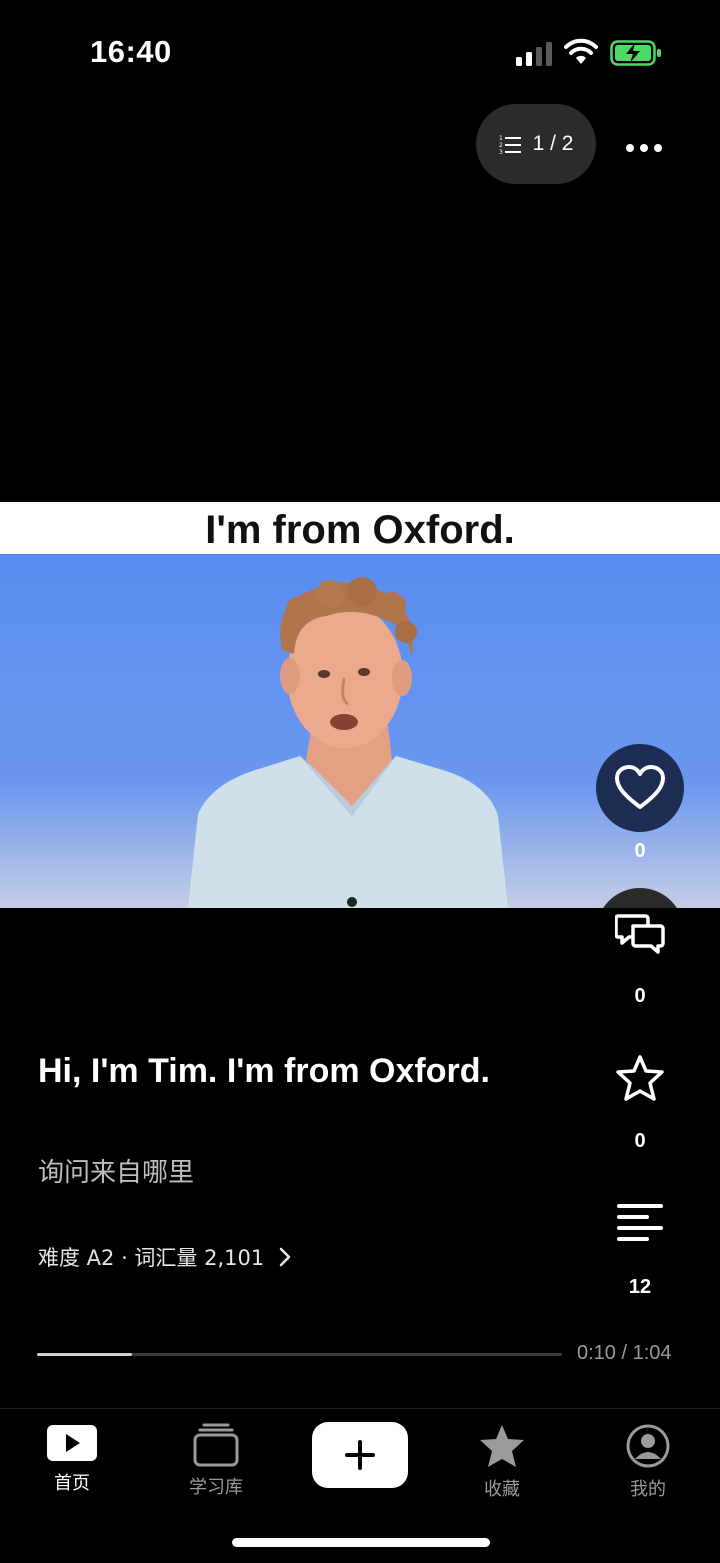 This screenshot has width=720, height=1563. Describe the element at coordinates (510, 144) in the screenshot. I see `numbered-list-icon: 1 2 3` at that location.